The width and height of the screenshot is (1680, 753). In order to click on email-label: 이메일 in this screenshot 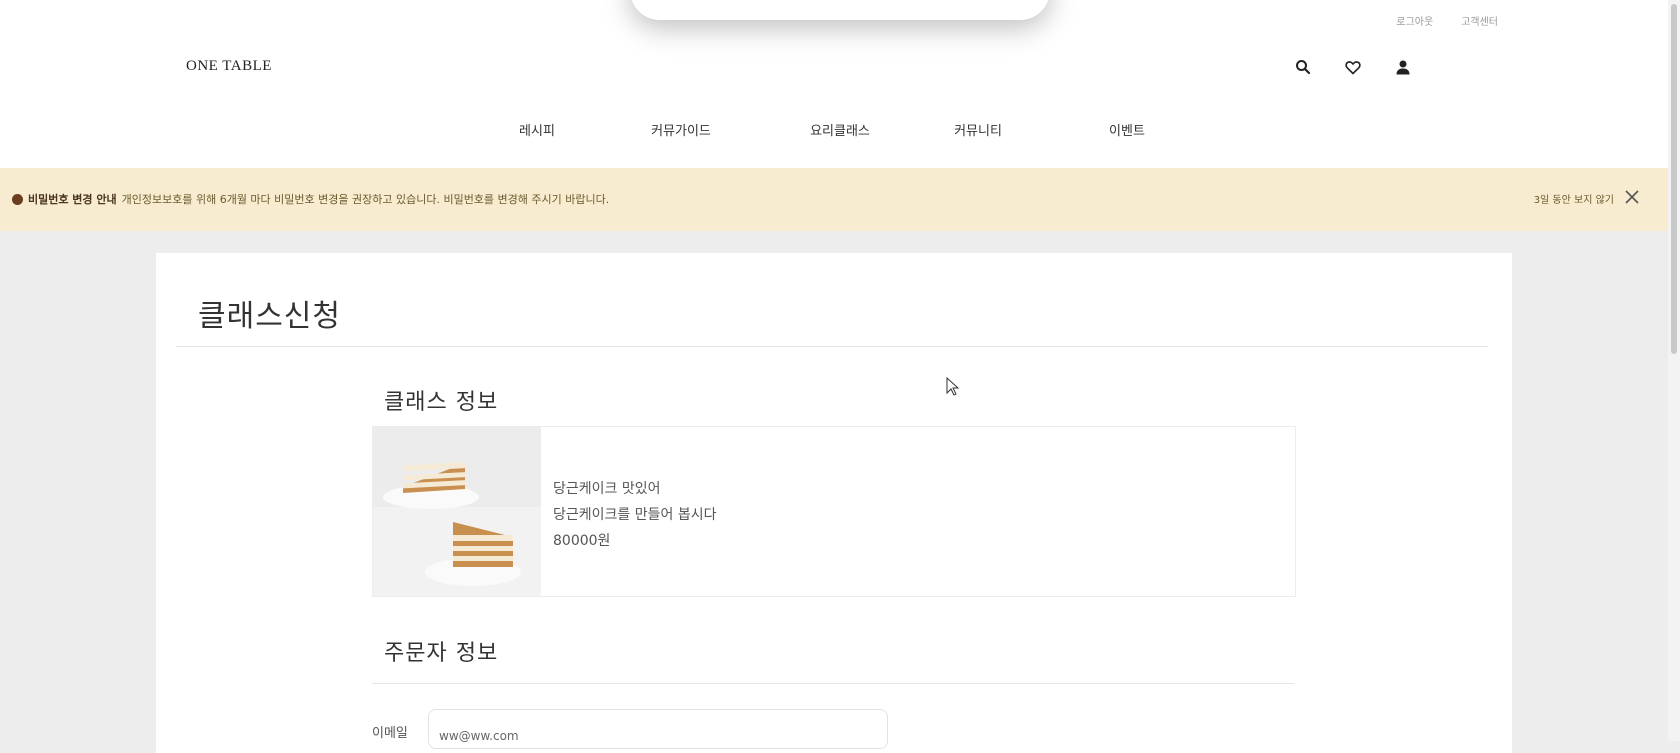, I will do `click(390, 733)`.